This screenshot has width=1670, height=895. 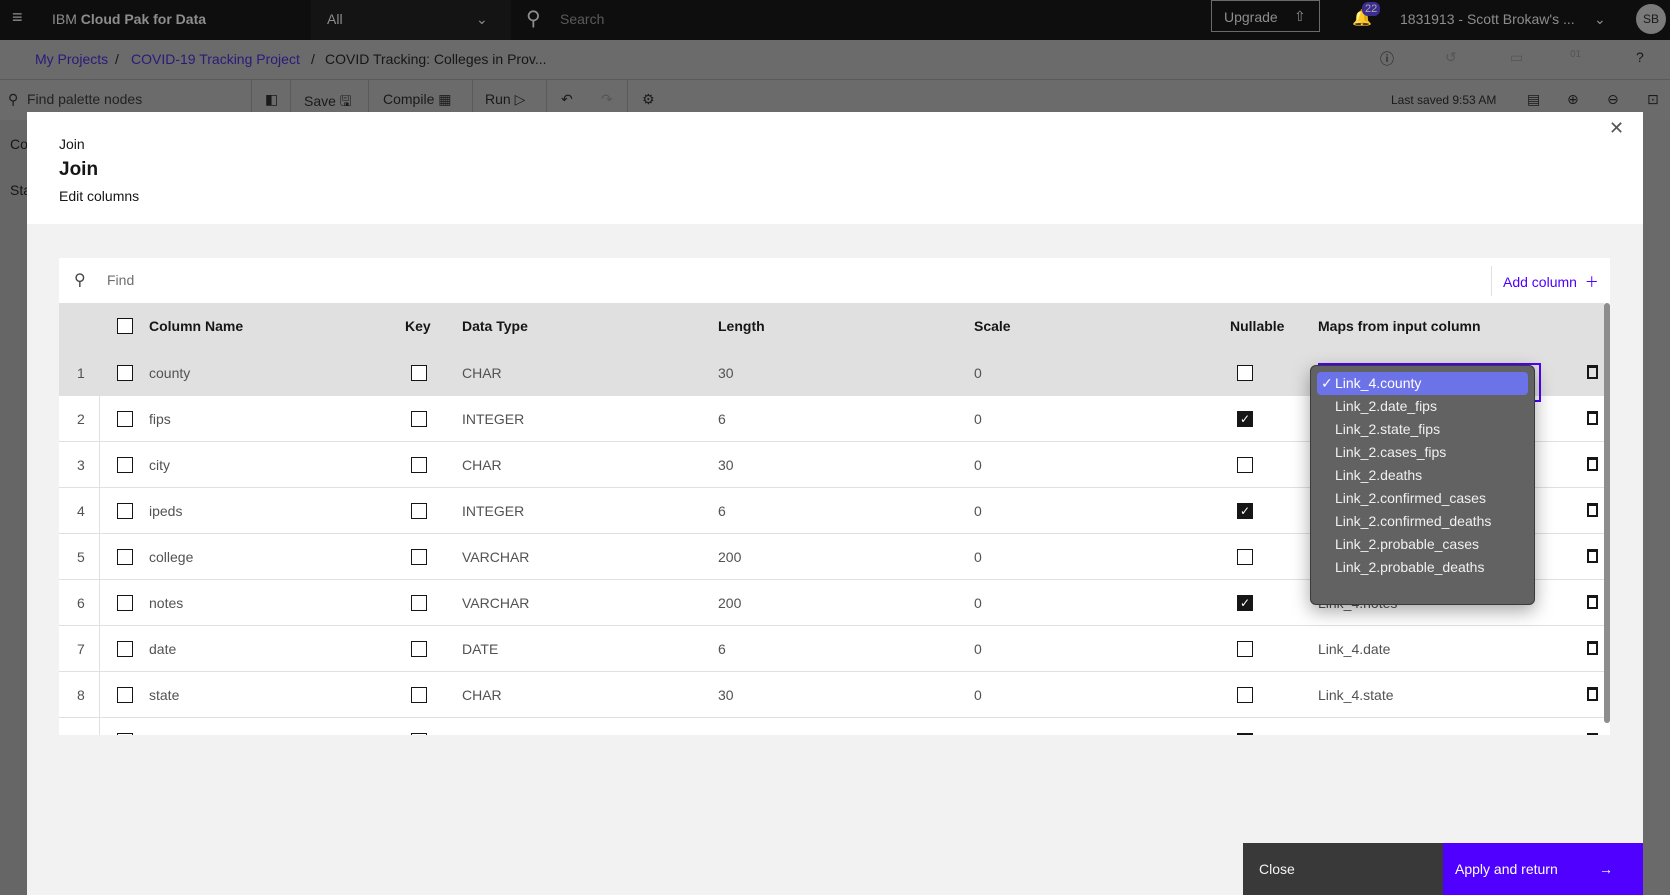 I want to click on dropdown-option: Link_2.cases_fips, so click(x=1422, y=452).